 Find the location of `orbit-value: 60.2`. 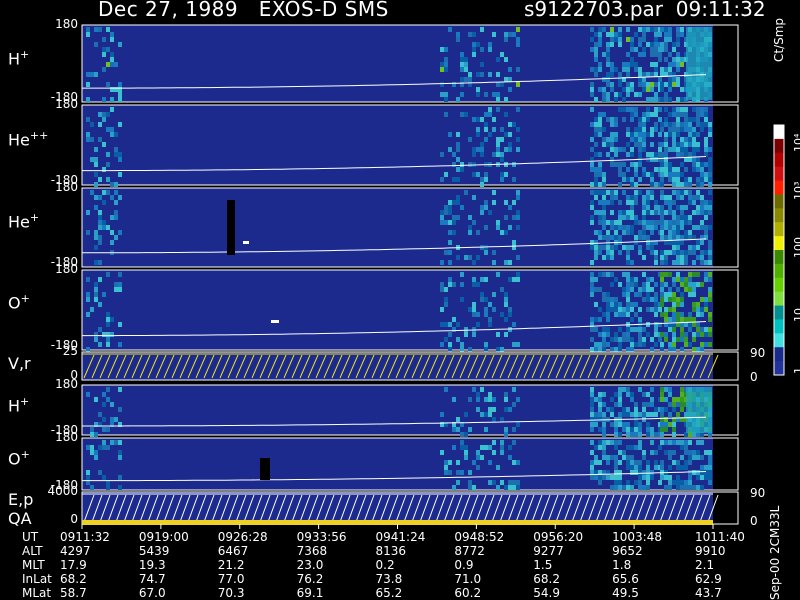

orbit-value: 60.2 is located at coordinates (468, 593).